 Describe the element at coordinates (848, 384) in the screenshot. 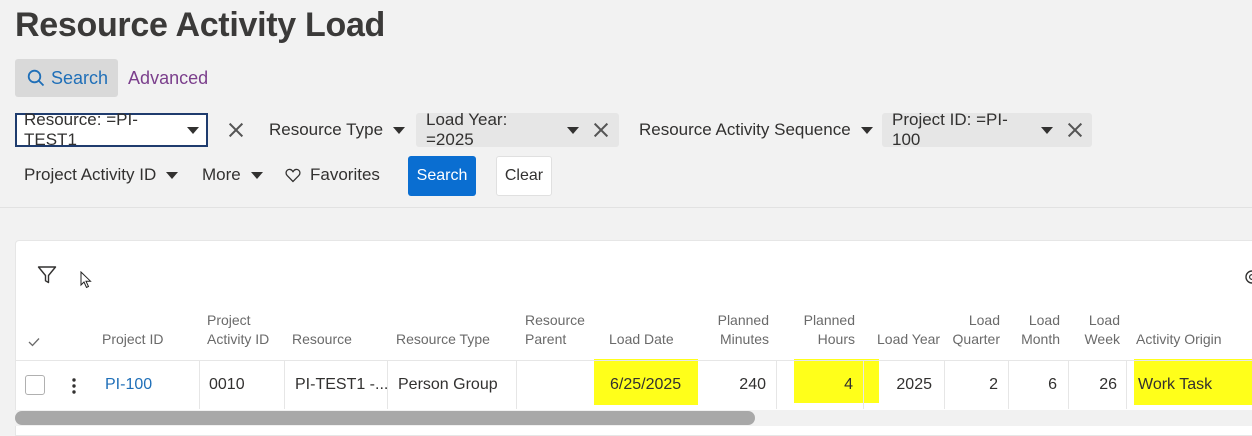

I see `cell-planned-hours: 4` at that location.